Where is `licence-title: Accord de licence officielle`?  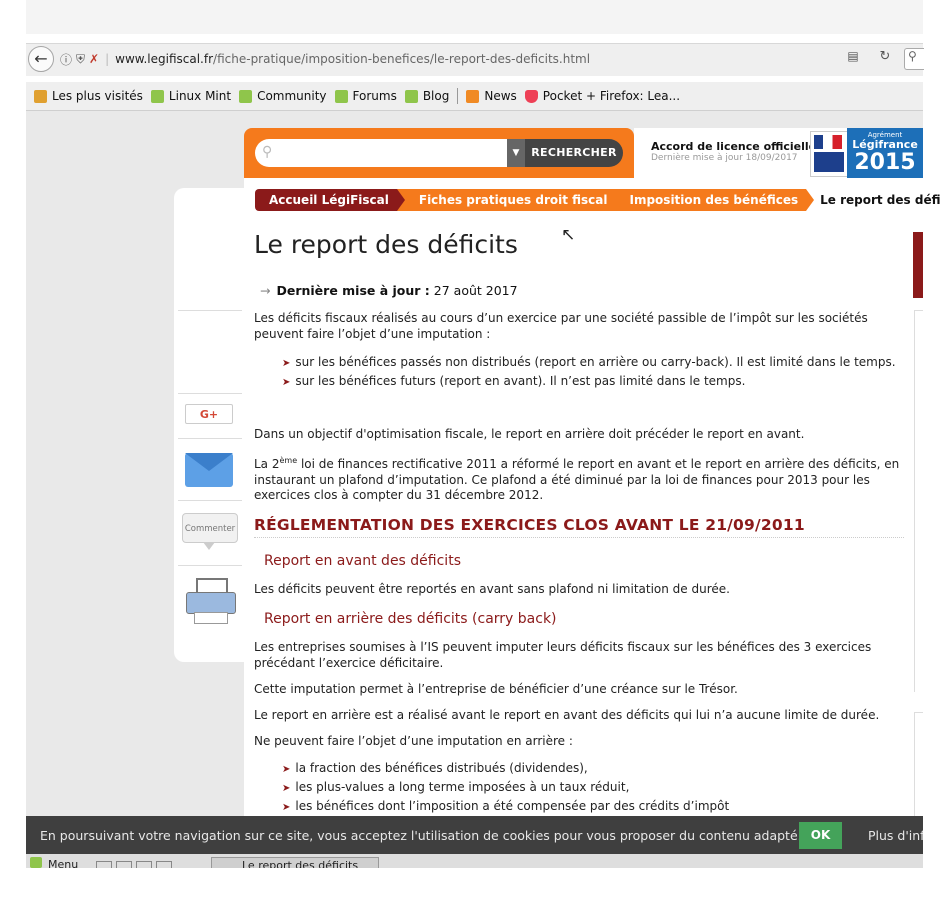 licence-title: Accord de licence officielle is located at coordinates (734, 146).